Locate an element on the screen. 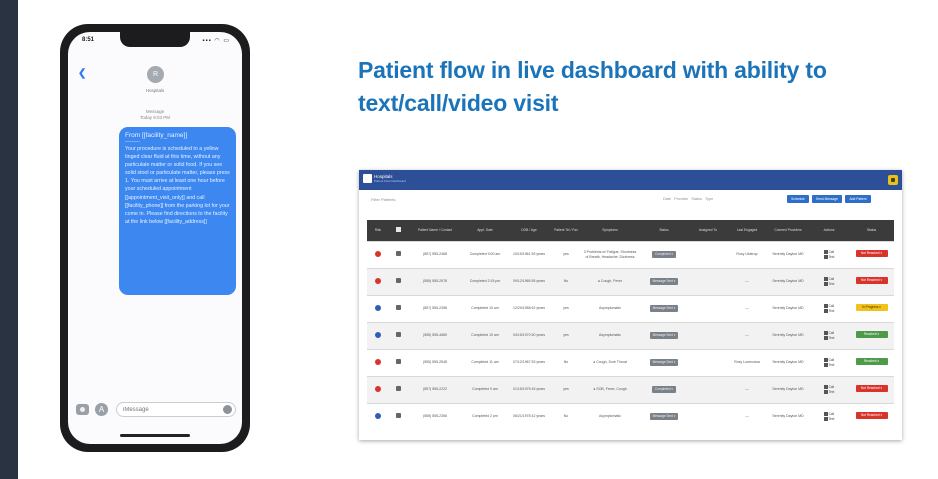  col-select is located at coordinates (398, 230).